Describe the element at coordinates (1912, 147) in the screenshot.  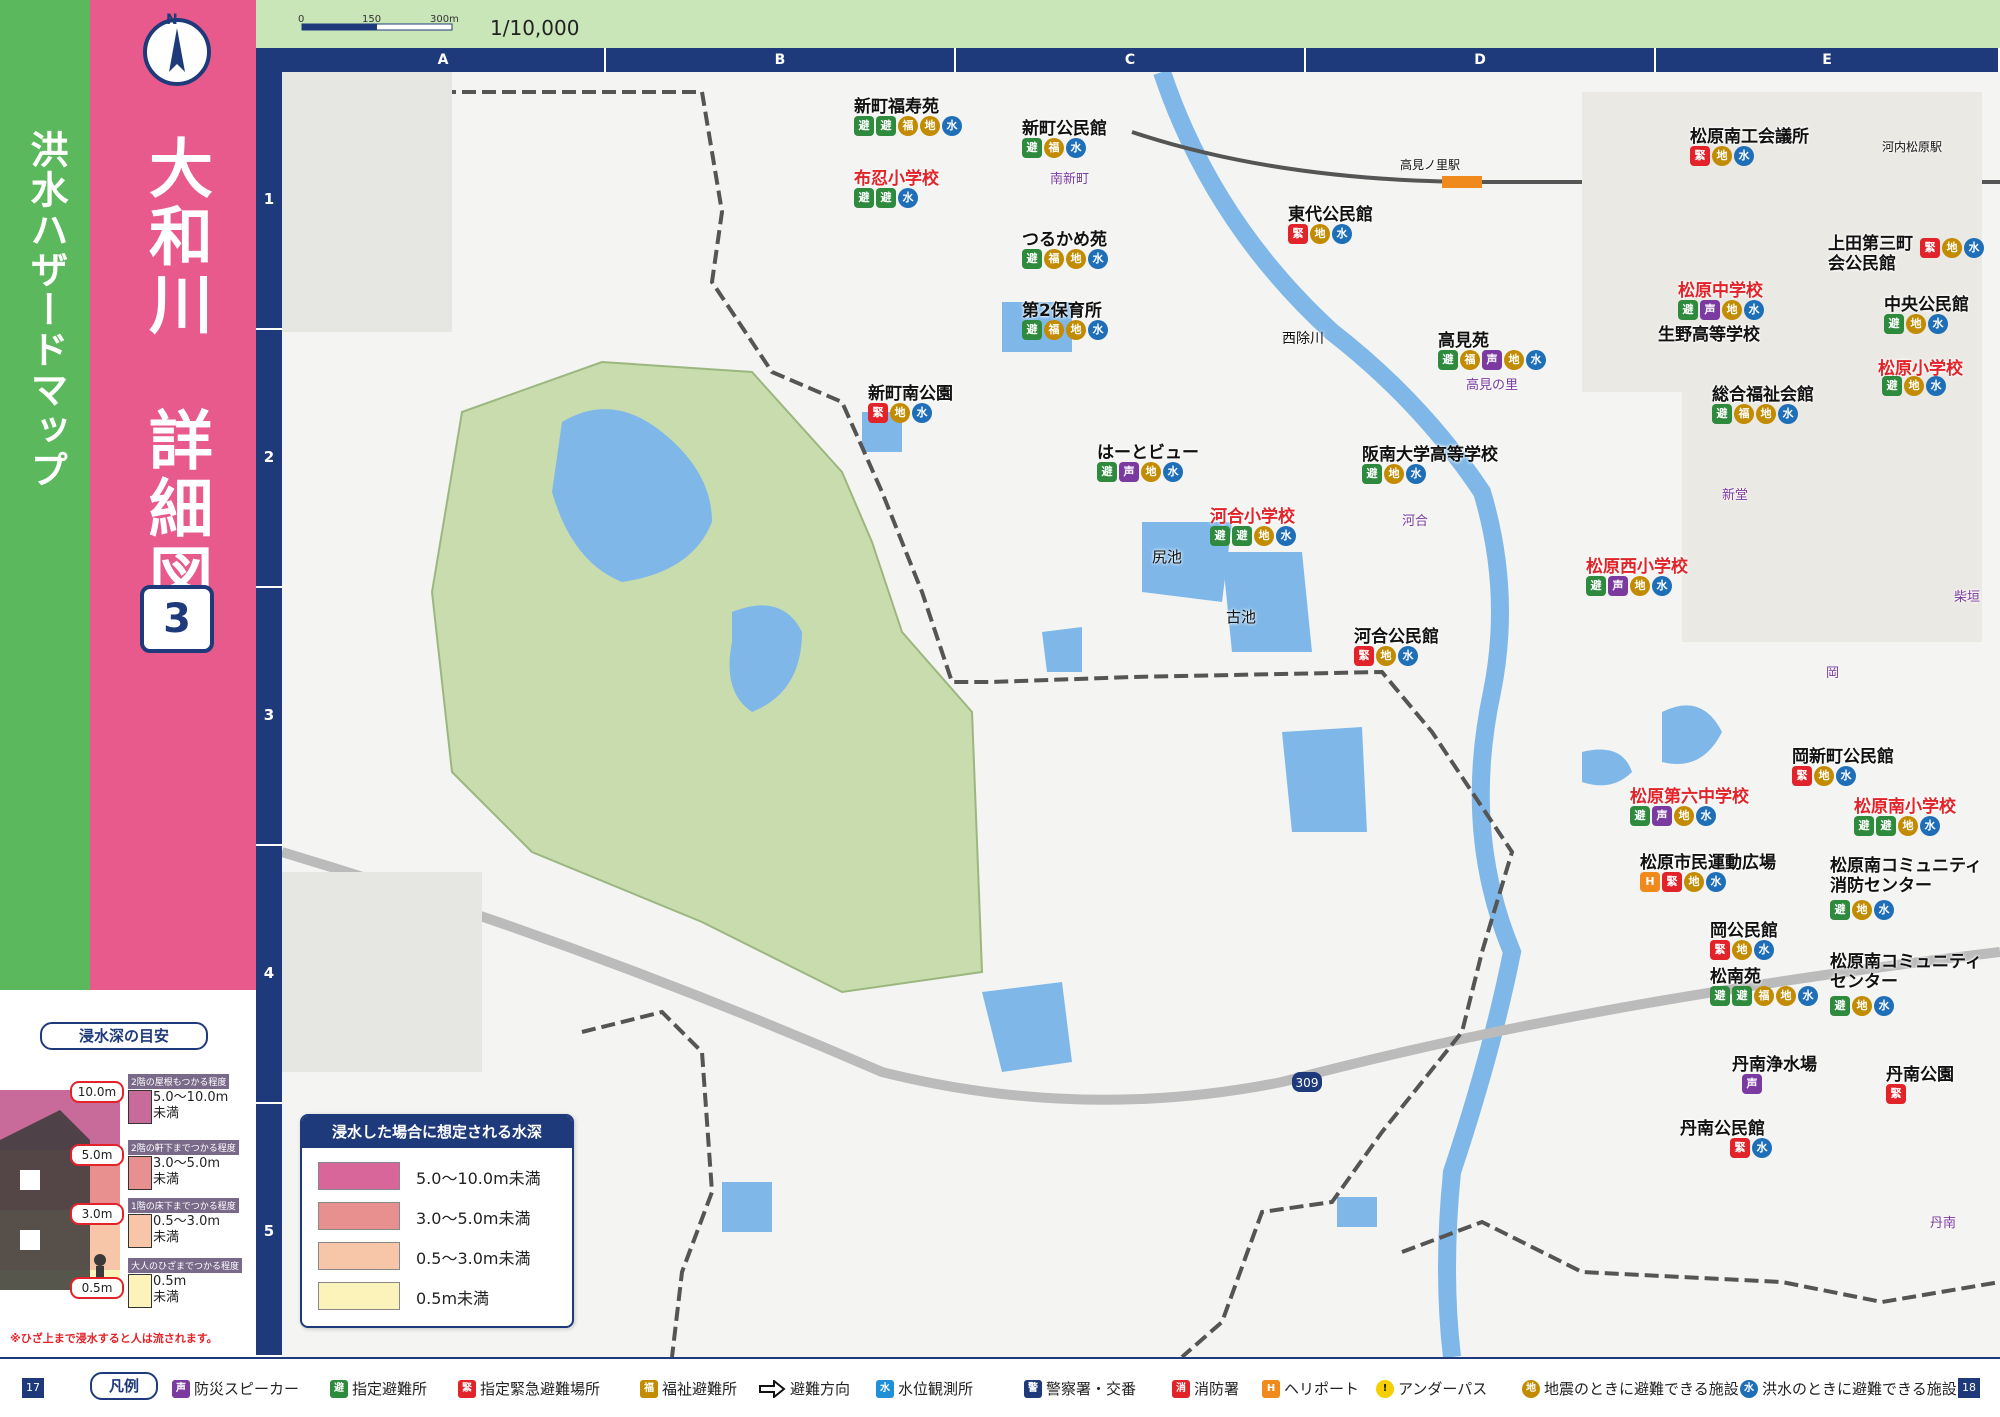
I see `station-label: 河内松原駅` at that location.